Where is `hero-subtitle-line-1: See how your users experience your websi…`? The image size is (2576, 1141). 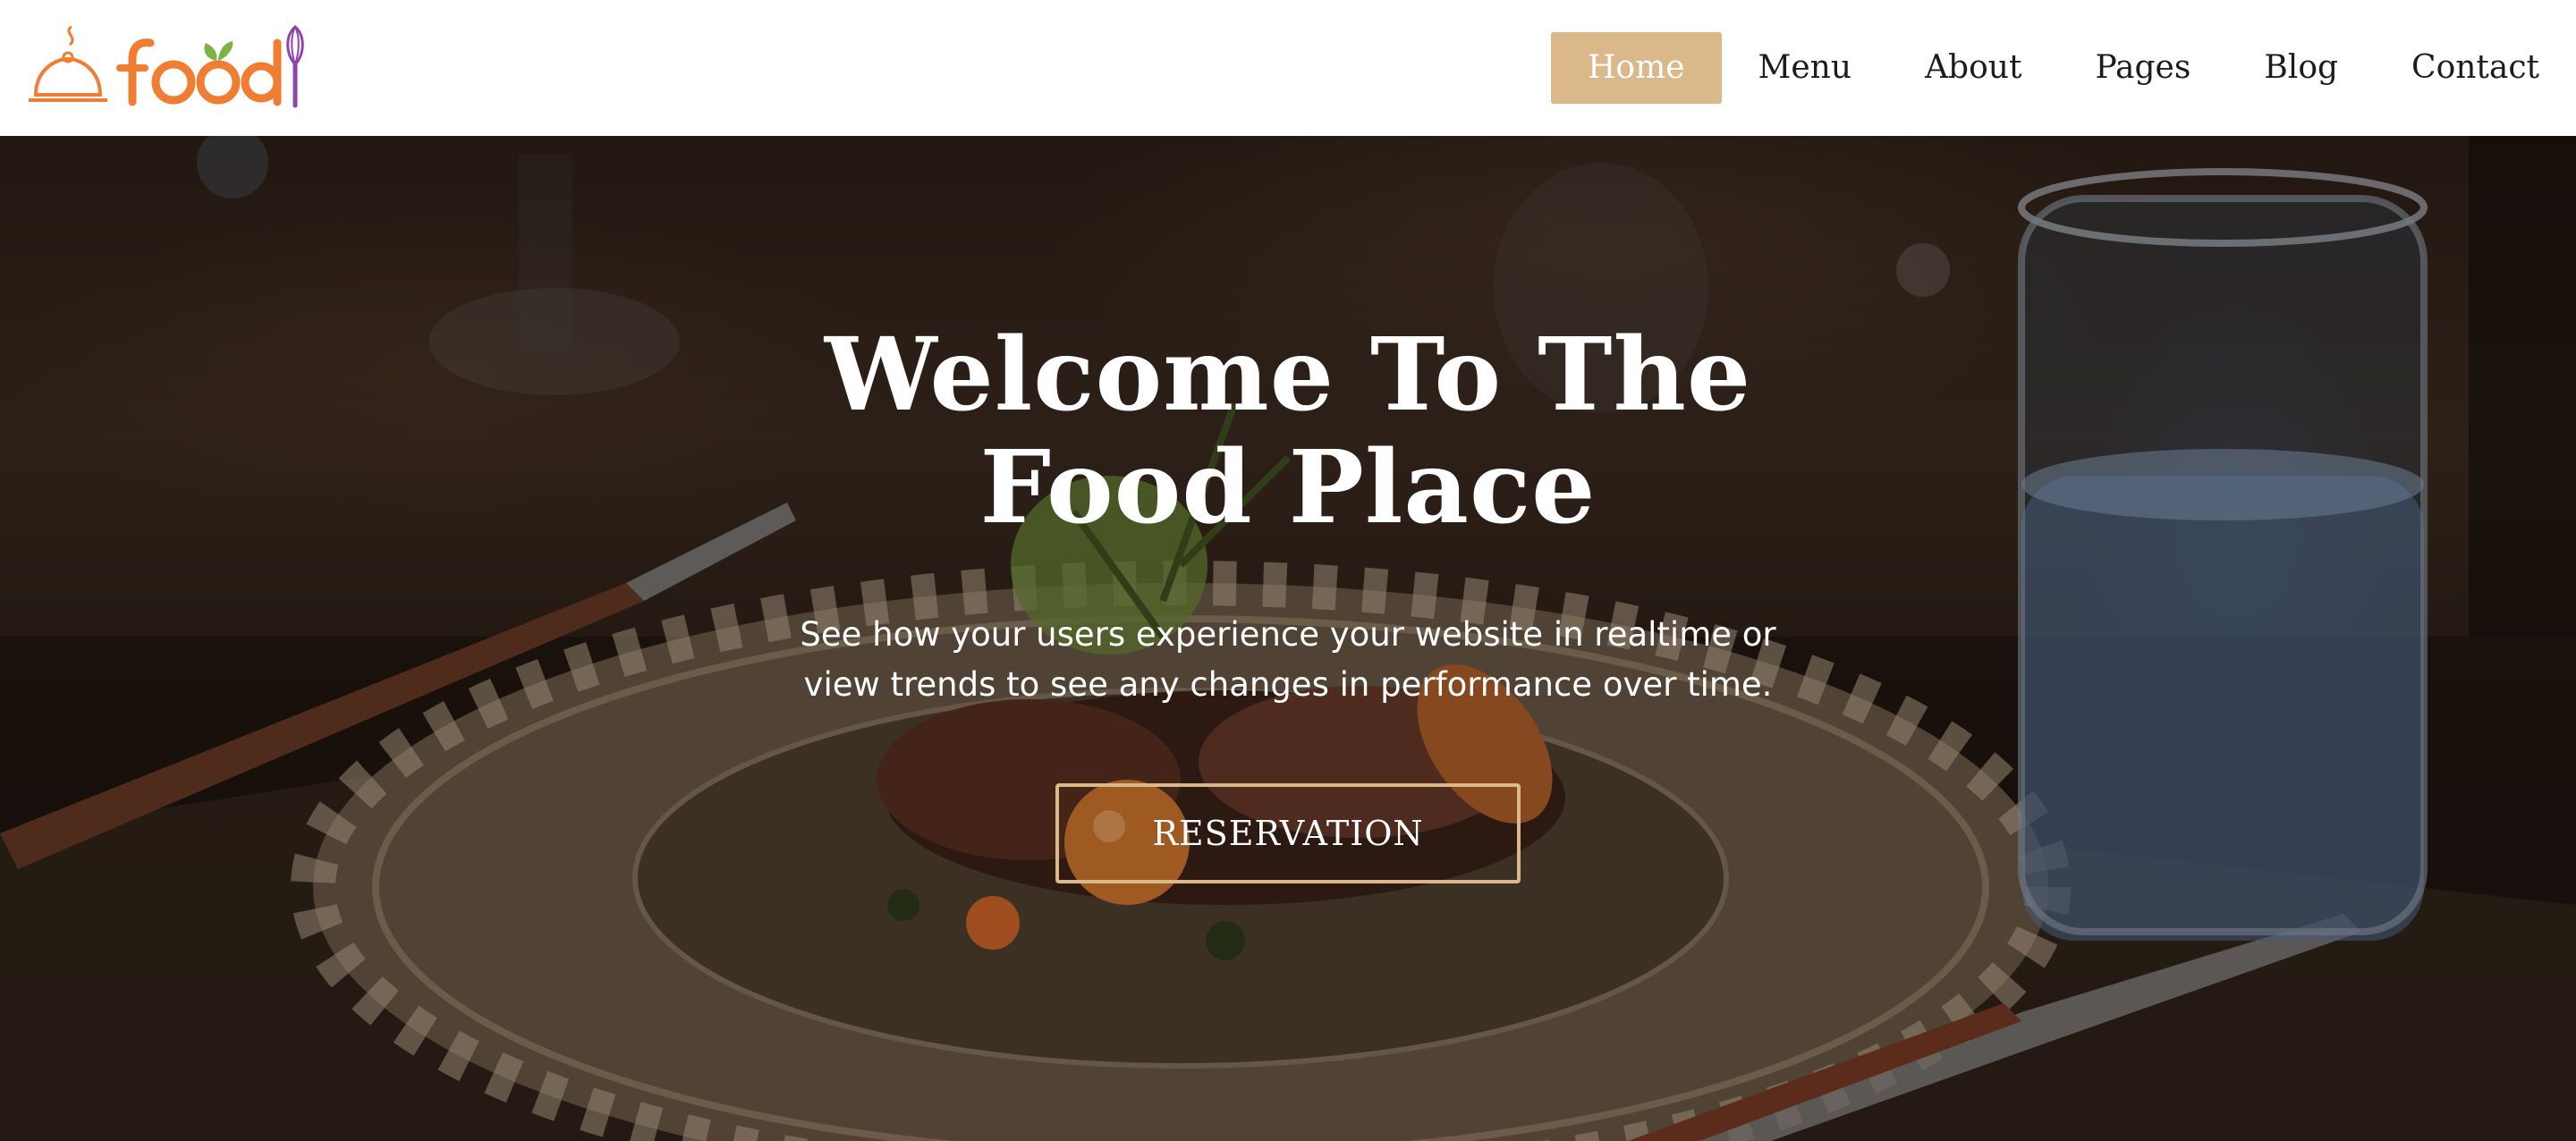
hero-subtitle-line-1: See how your users experience your websi… is located at coordinates (1288, 635).